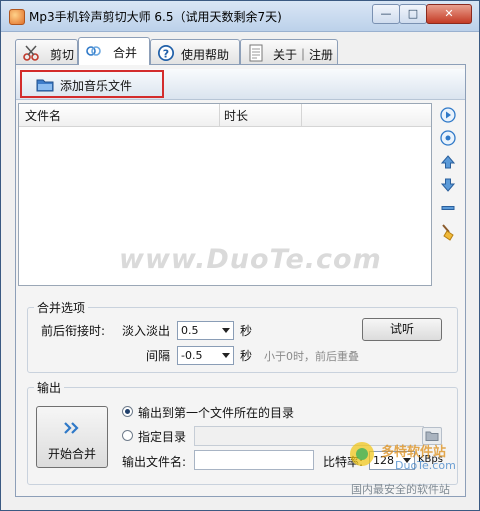  Describe the element at coordinates (17, 17) in the screenshot. I see `app-icon` at that location.